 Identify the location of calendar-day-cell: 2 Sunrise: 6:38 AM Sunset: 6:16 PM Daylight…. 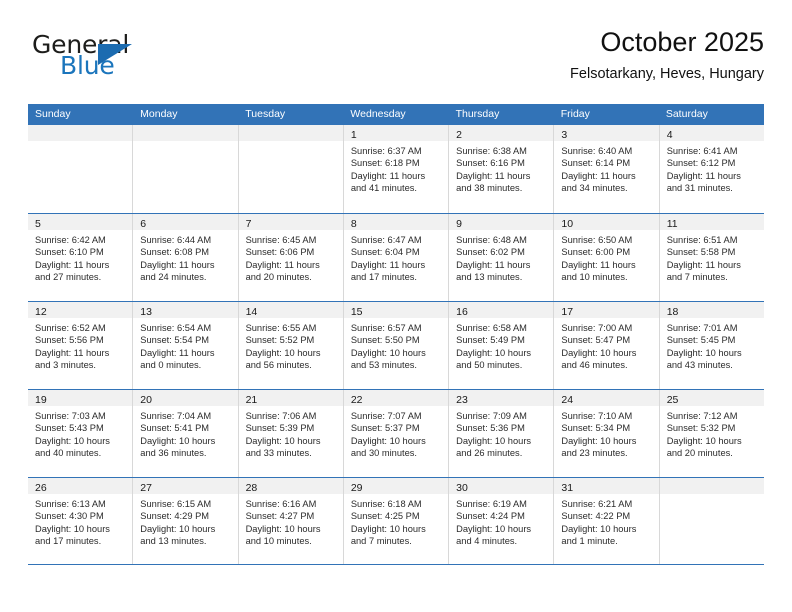
(502, 169).